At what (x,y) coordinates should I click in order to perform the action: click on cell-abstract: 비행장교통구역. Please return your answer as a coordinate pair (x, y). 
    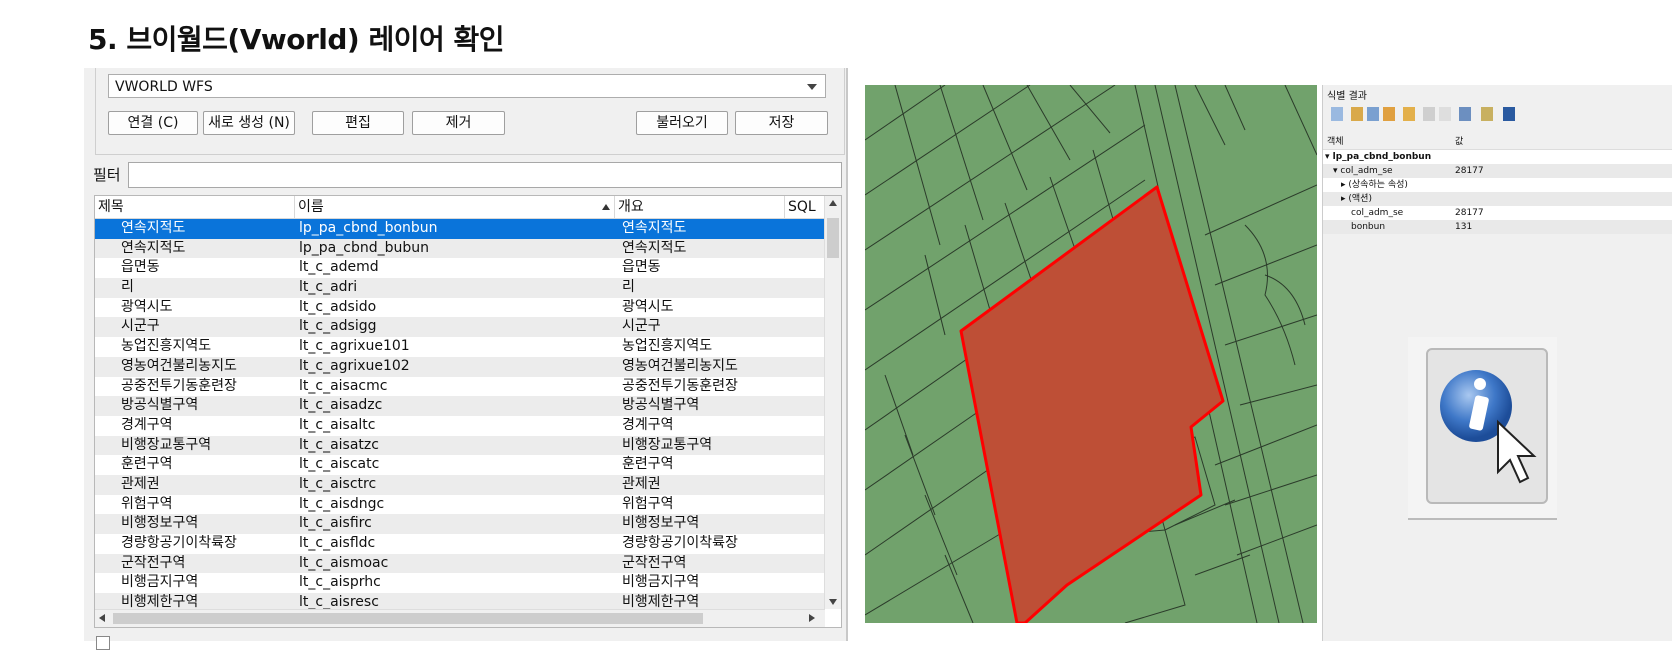
    Looking at the image, I should click on (667, 444).